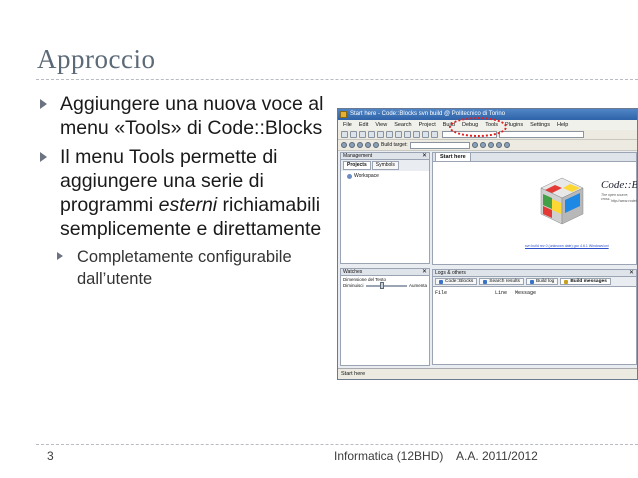 The height and width of the screenshot is (478, 638). Describe the element at coordinates (534, 273) in the screenshot. I see `logs-header: Logs & others ✕` at that location.